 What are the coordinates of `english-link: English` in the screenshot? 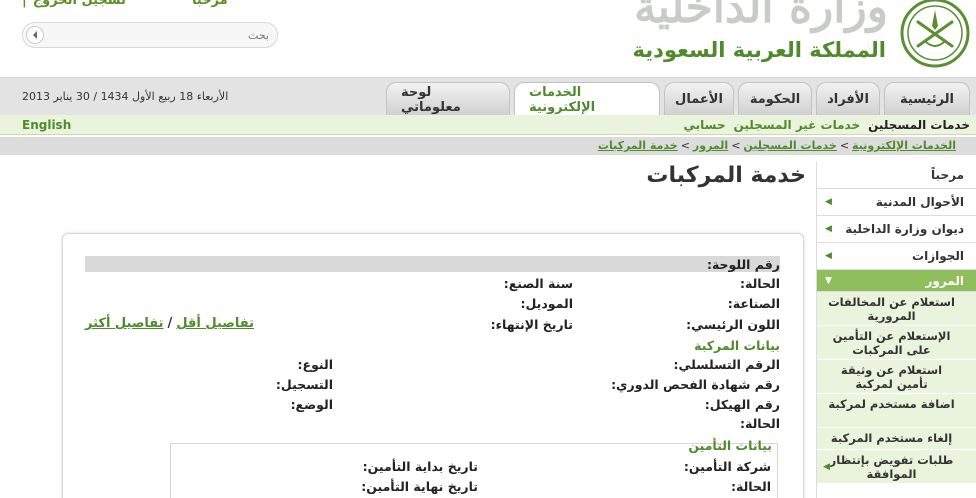 It's located at (46, 125).